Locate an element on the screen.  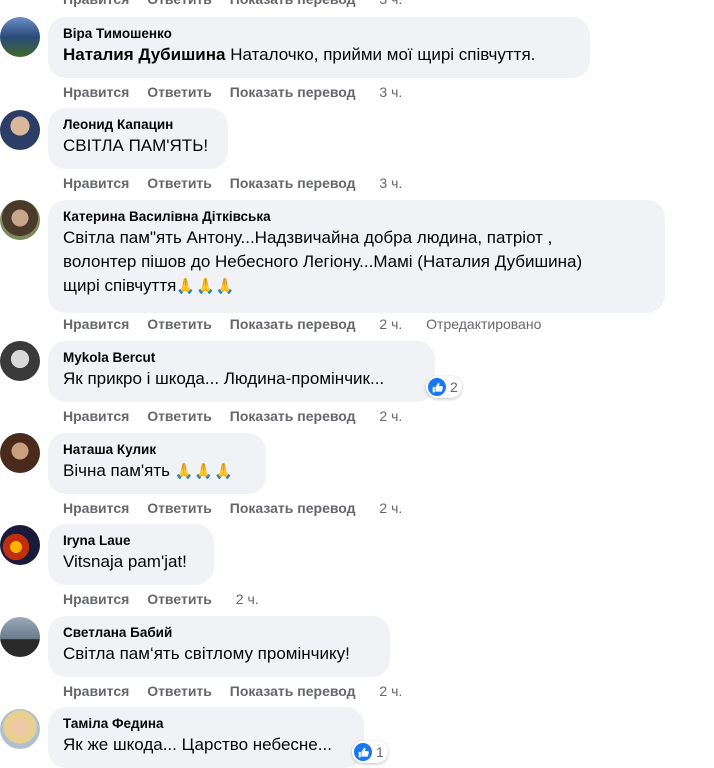
comment-author: Віра Тимошенко is located at coordinates (320, 34).